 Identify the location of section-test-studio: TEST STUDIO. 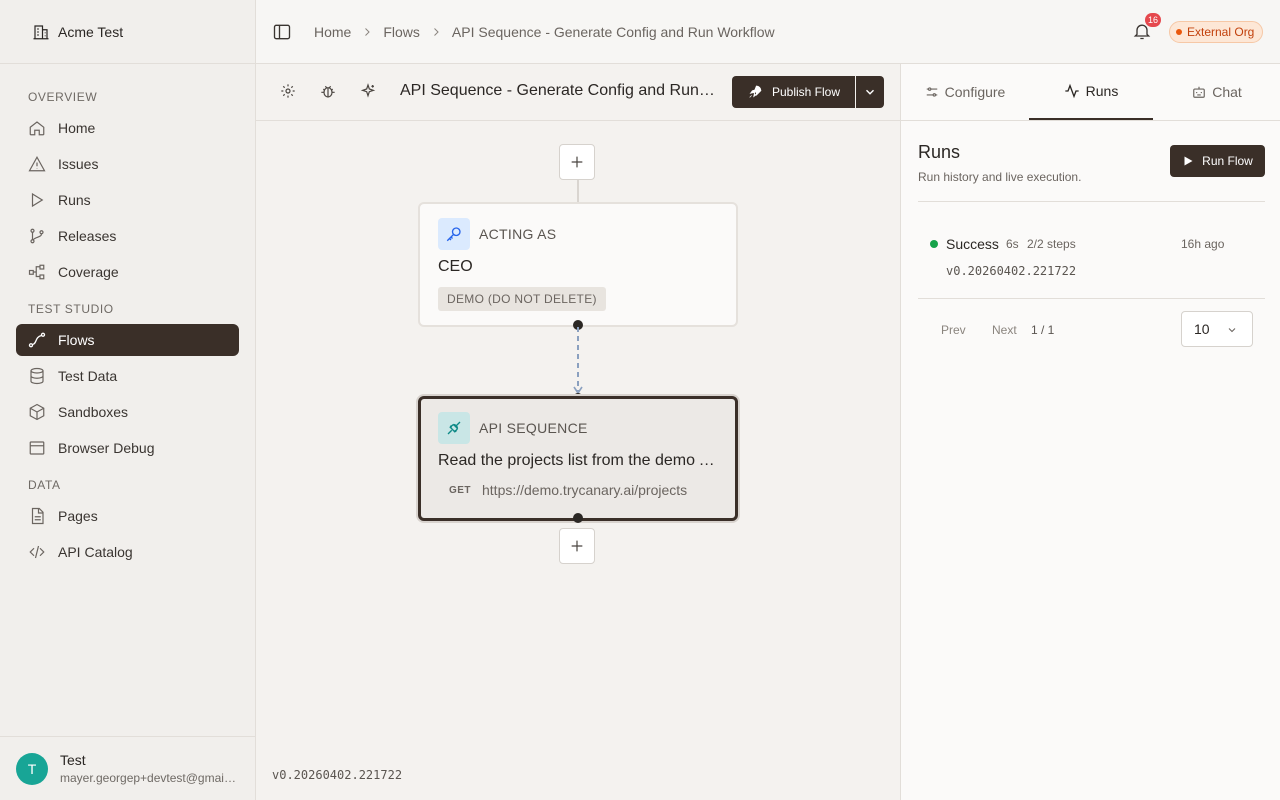
(71, 309).